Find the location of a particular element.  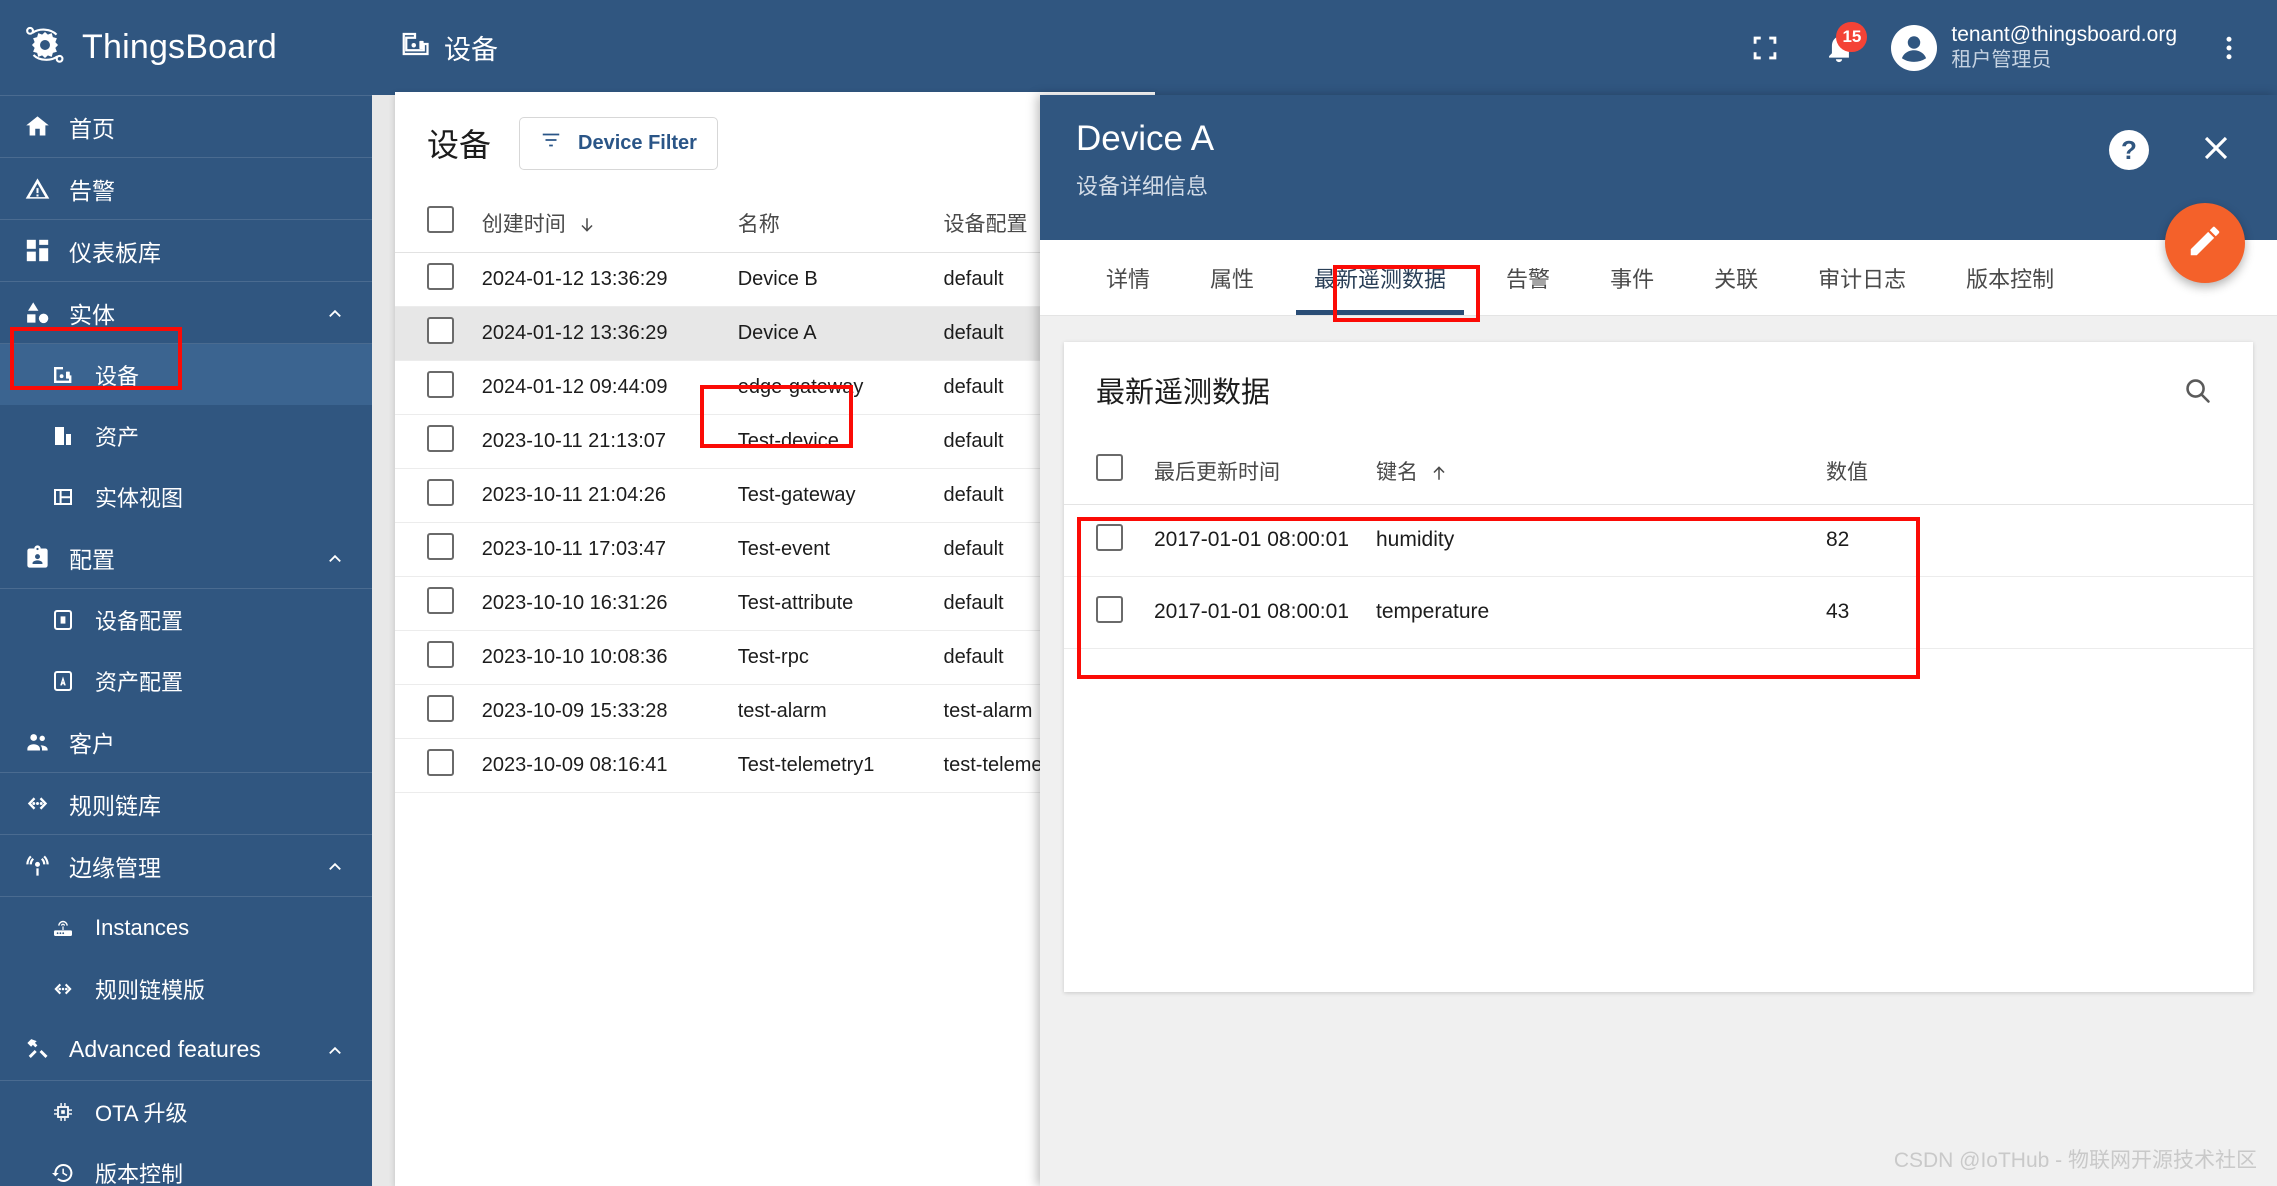

help-label: ? is located at coordinates (2129, 149).